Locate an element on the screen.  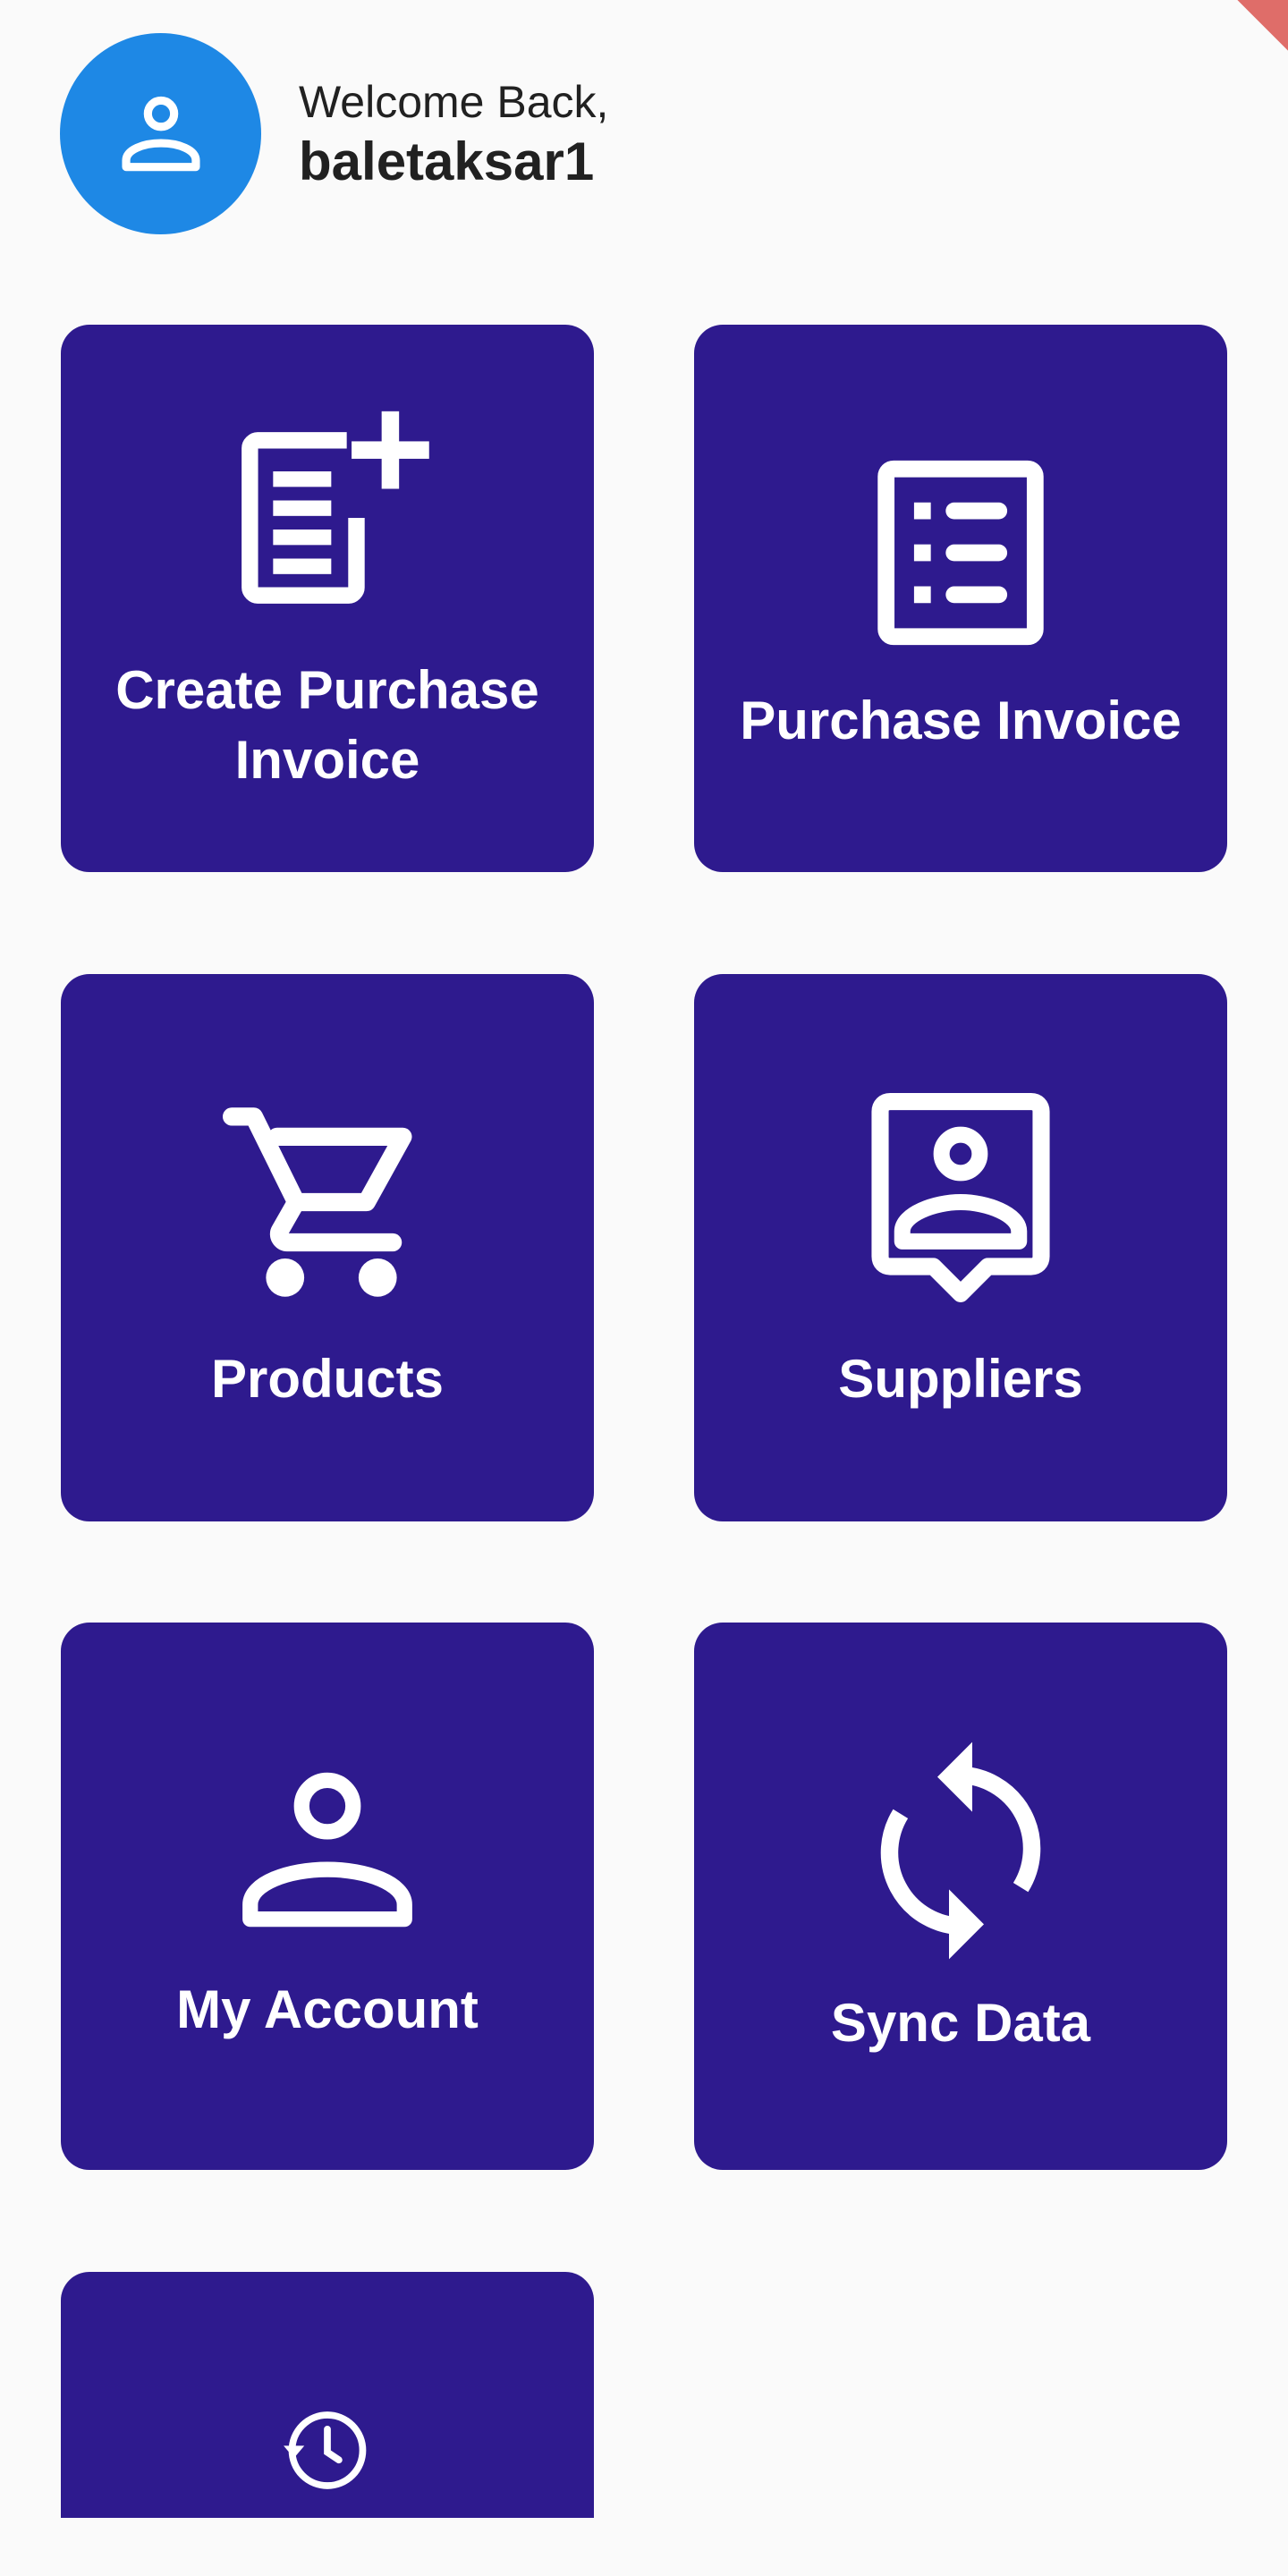
contact-card-icon is located at coordinates (960, 1197).